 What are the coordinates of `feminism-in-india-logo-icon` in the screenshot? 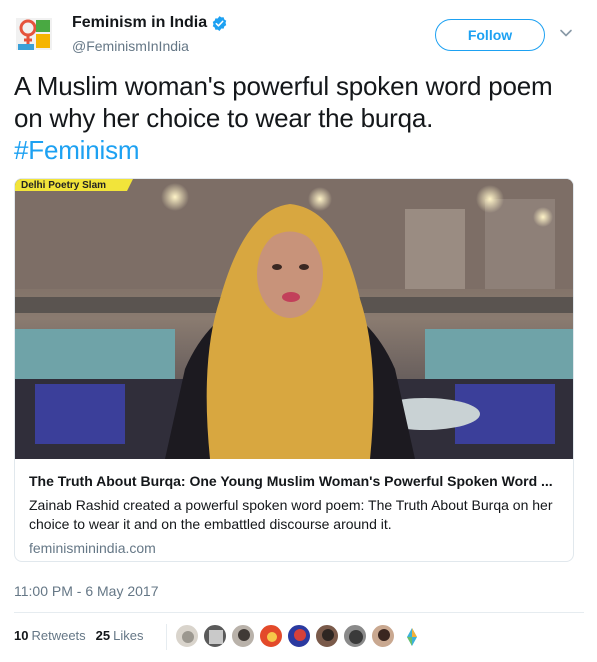 It's located at (34, 34).